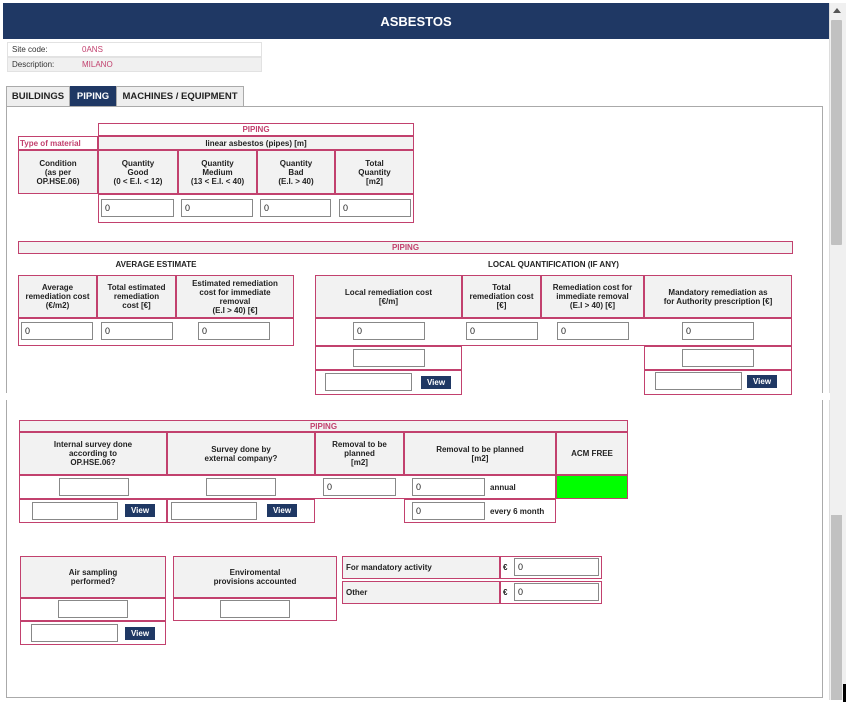  What do you see at coordinates (256, 143) in the screenshot?
I see `linear-asbestos-label: linear asbestos (pipes) [m]` at bounding box center [256, 143].